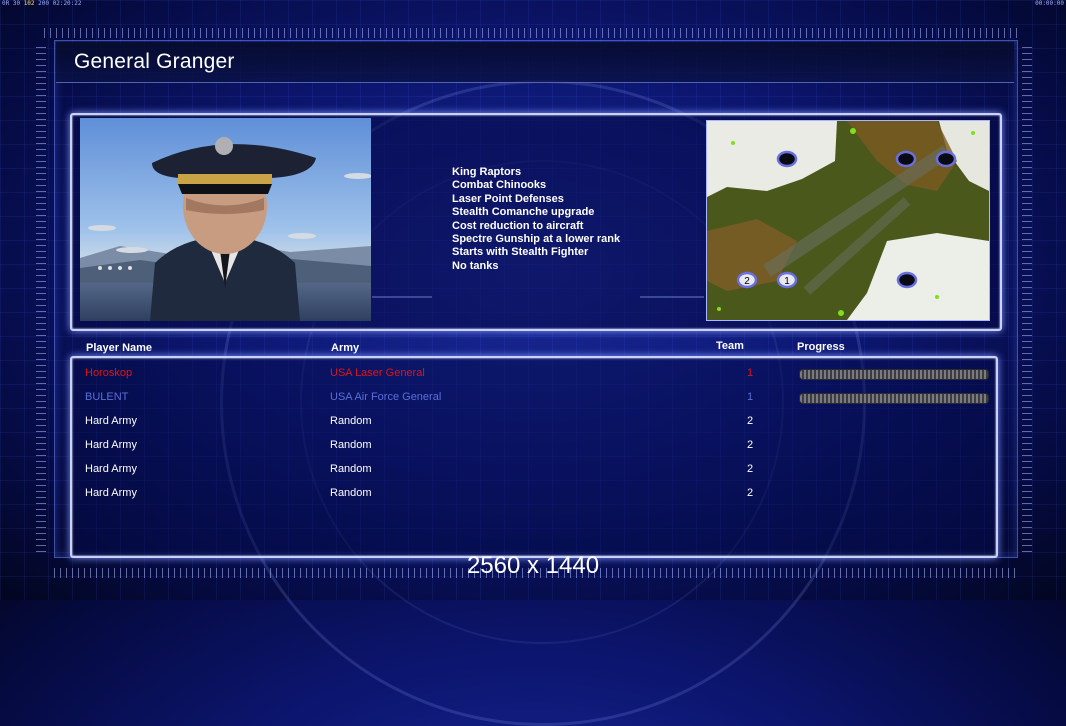 The width and height of the screenshot is (1066, 726). Describe the element at coordinates (540, 400) in the screenshot. I see `table-row: BULENT USA Air Force General 1` at that location.